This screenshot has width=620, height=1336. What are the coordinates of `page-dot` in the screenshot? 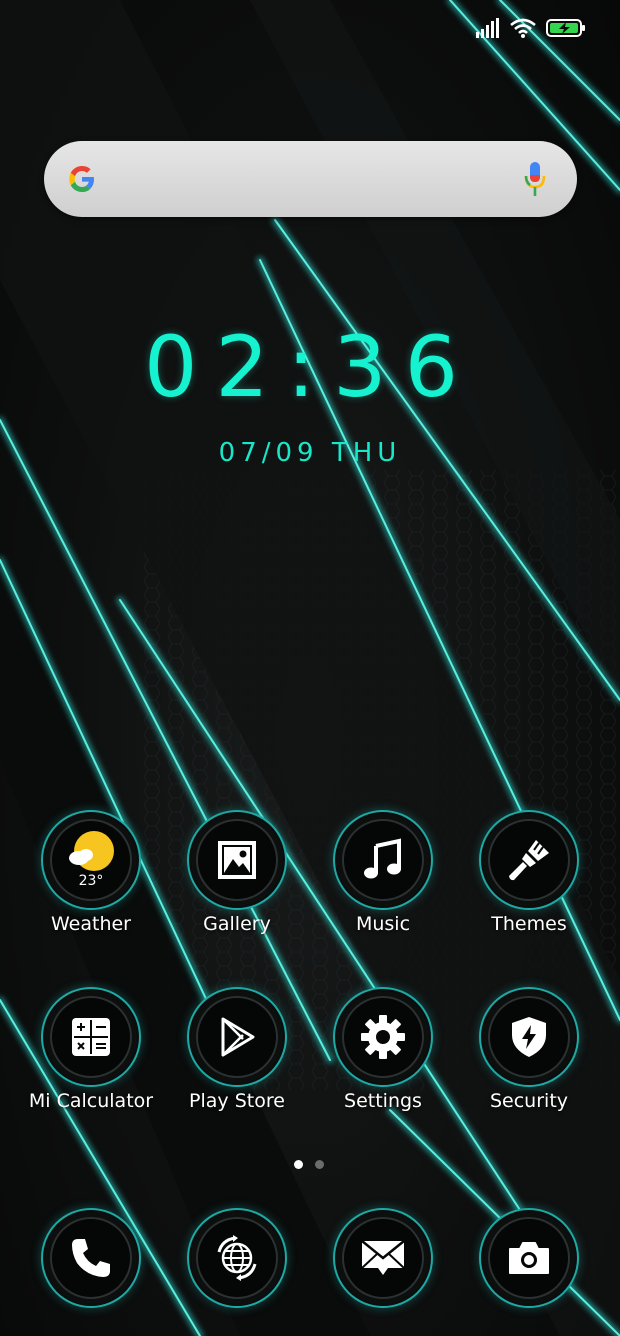 It's located at (319, 1164).